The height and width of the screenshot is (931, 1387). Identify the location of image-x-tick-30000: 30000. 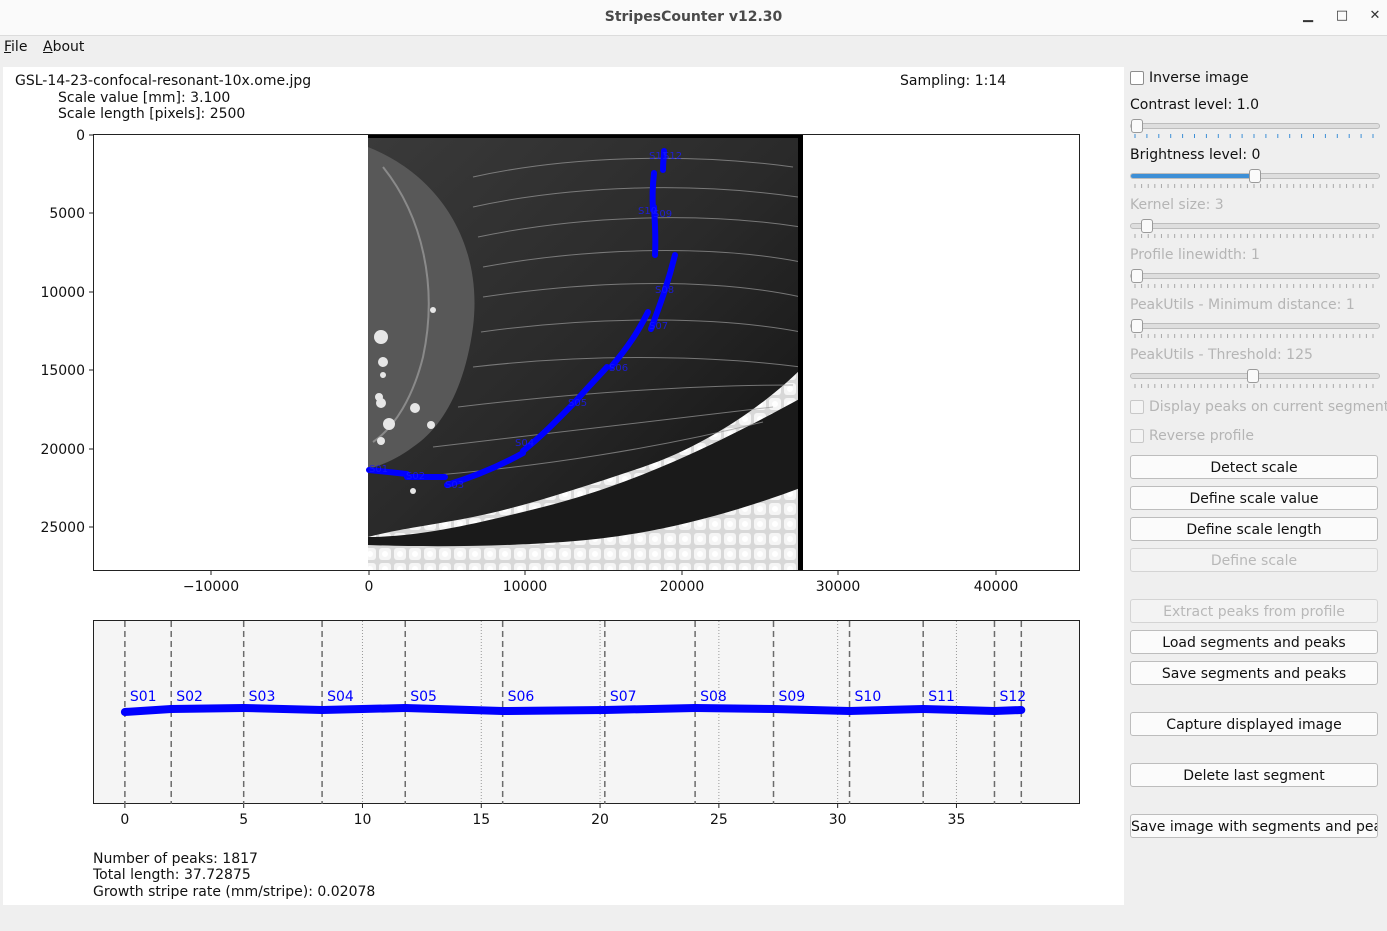
(838, 587).